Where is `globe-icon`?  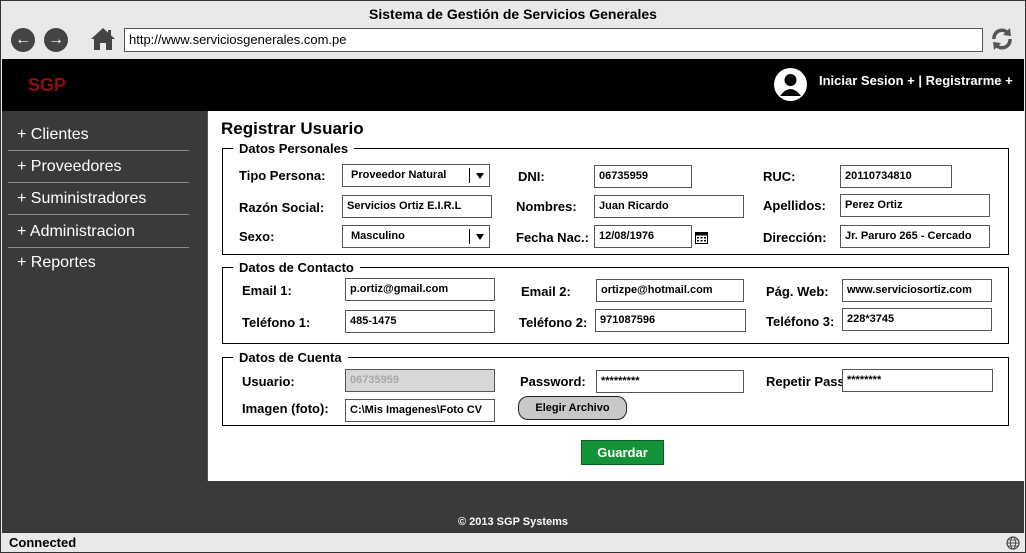 globe-icon is located at coordinates (1013, 543).